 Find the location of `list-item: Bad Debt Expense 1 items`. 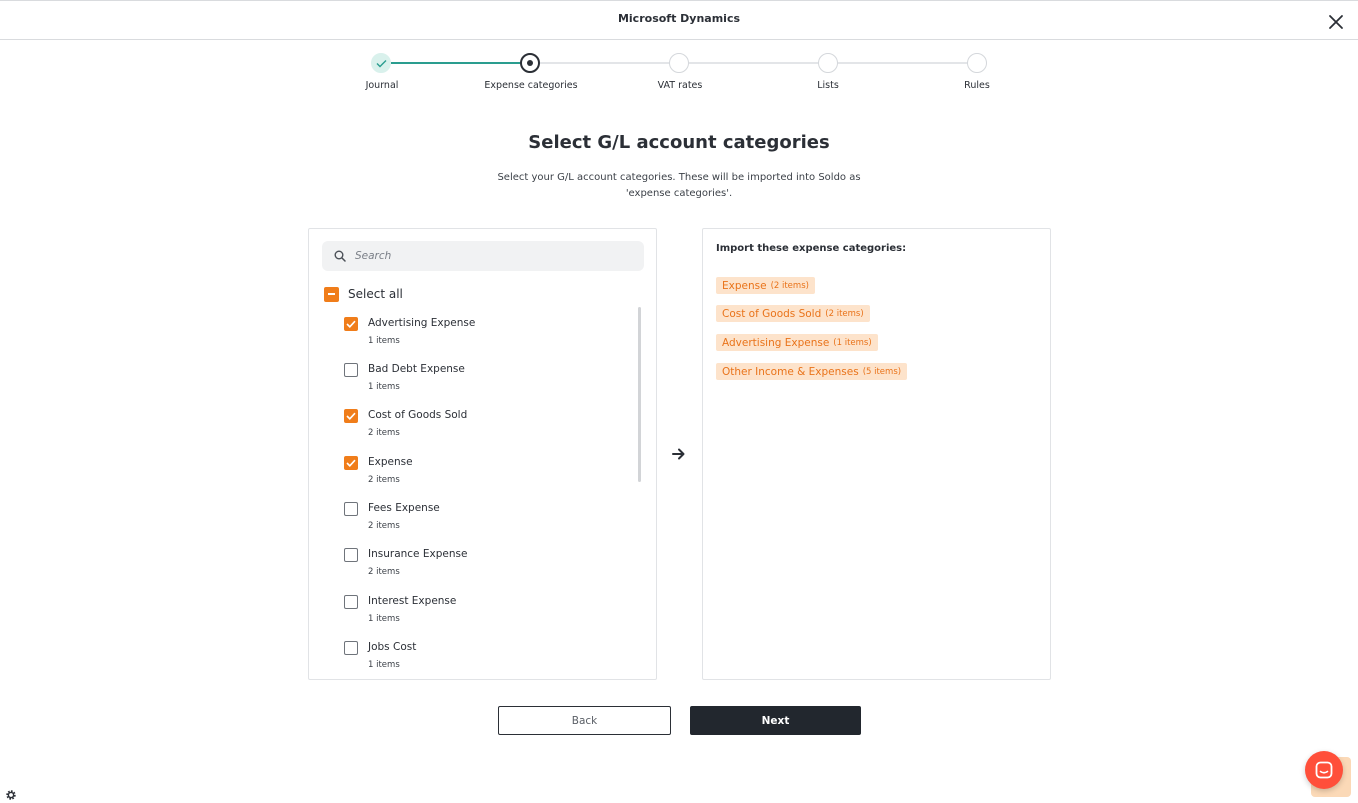

list-item: Bad Debt Expense 1 items is located at coordinates (488, 375).